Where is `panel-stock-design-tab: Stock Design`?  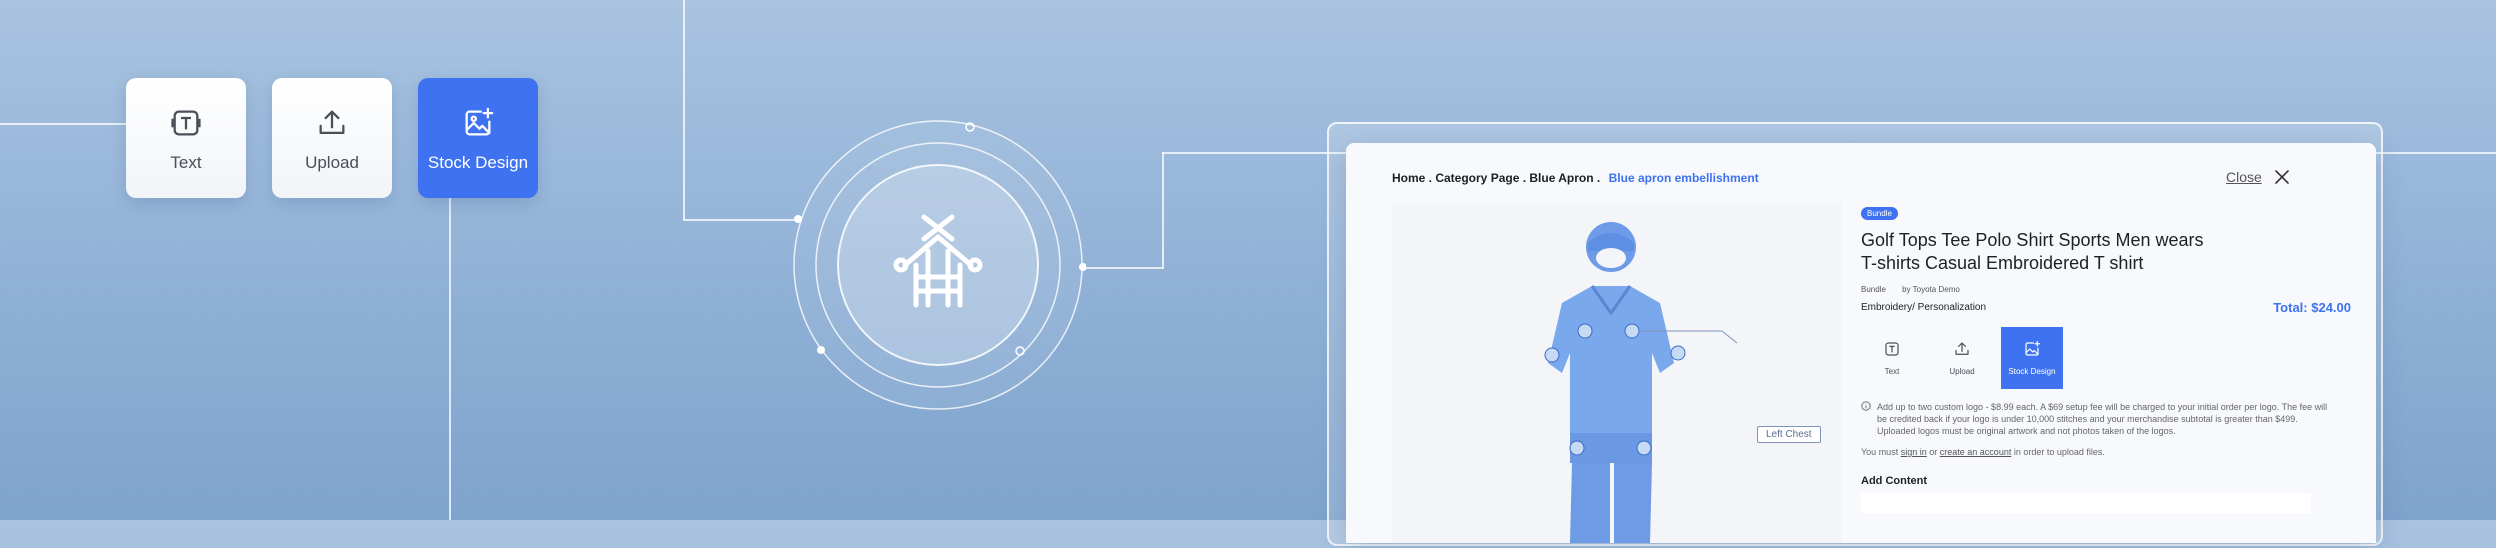 panel-stock-design-tab: Stock Design is located at coordinates (2032, 358).